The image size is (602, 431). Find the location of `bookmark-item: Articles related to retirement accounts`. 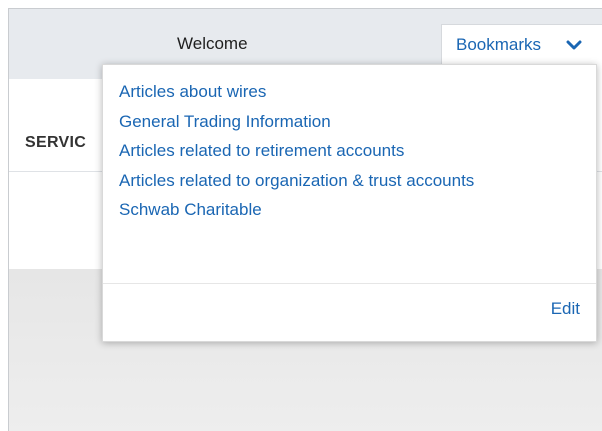

bookmark-item: Articles related to retirement accounts is located at coordinates (296, 151).